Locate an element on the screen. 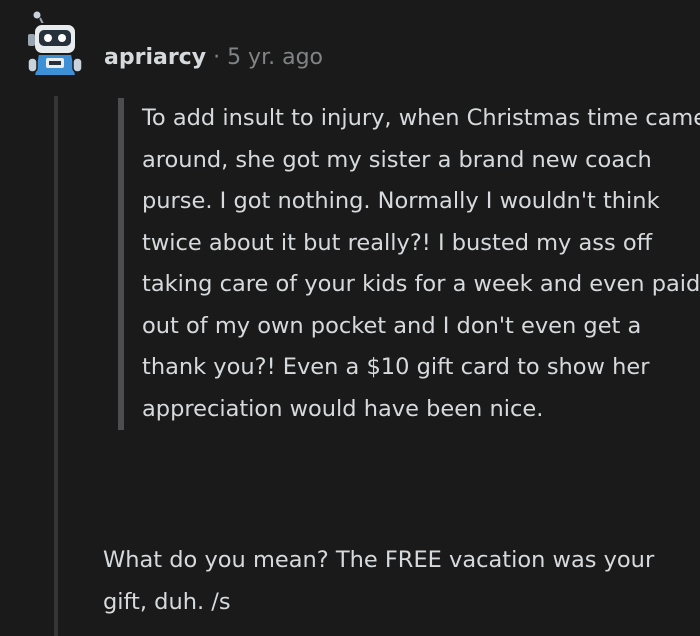 The image size is (700, 636). author-username: apriarcy is located at coordinates (155, 57).